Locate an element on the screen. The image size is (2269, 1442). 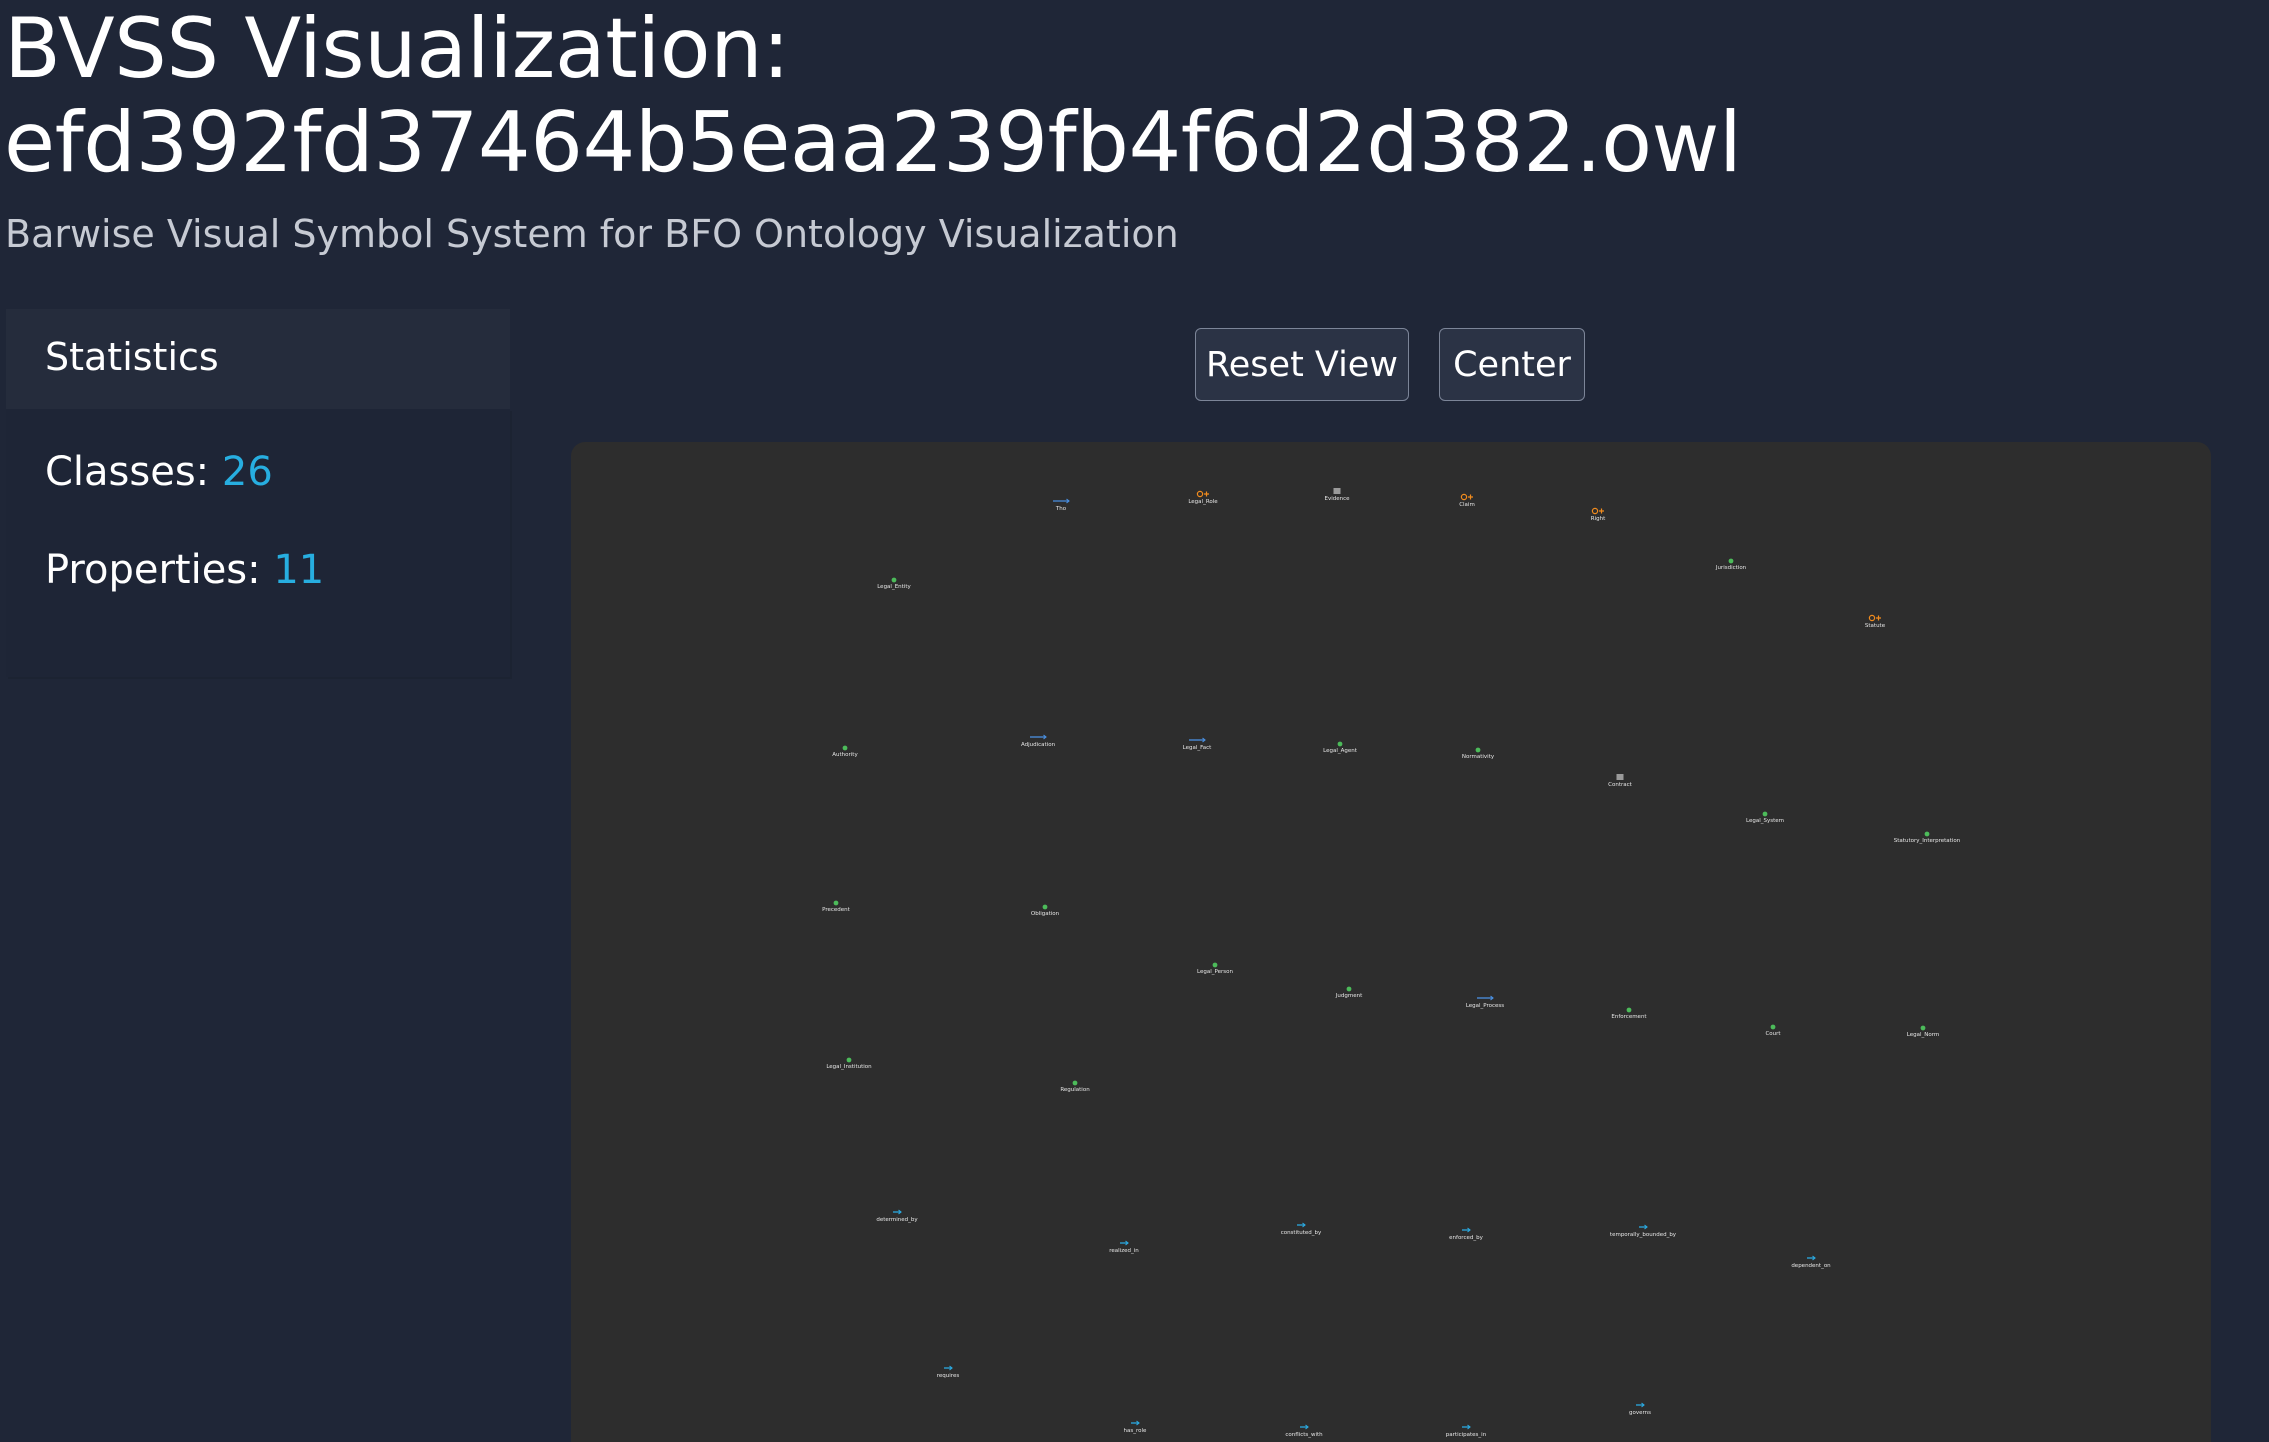
statistics-heading: Statistics is located at coordinates (132, 357).